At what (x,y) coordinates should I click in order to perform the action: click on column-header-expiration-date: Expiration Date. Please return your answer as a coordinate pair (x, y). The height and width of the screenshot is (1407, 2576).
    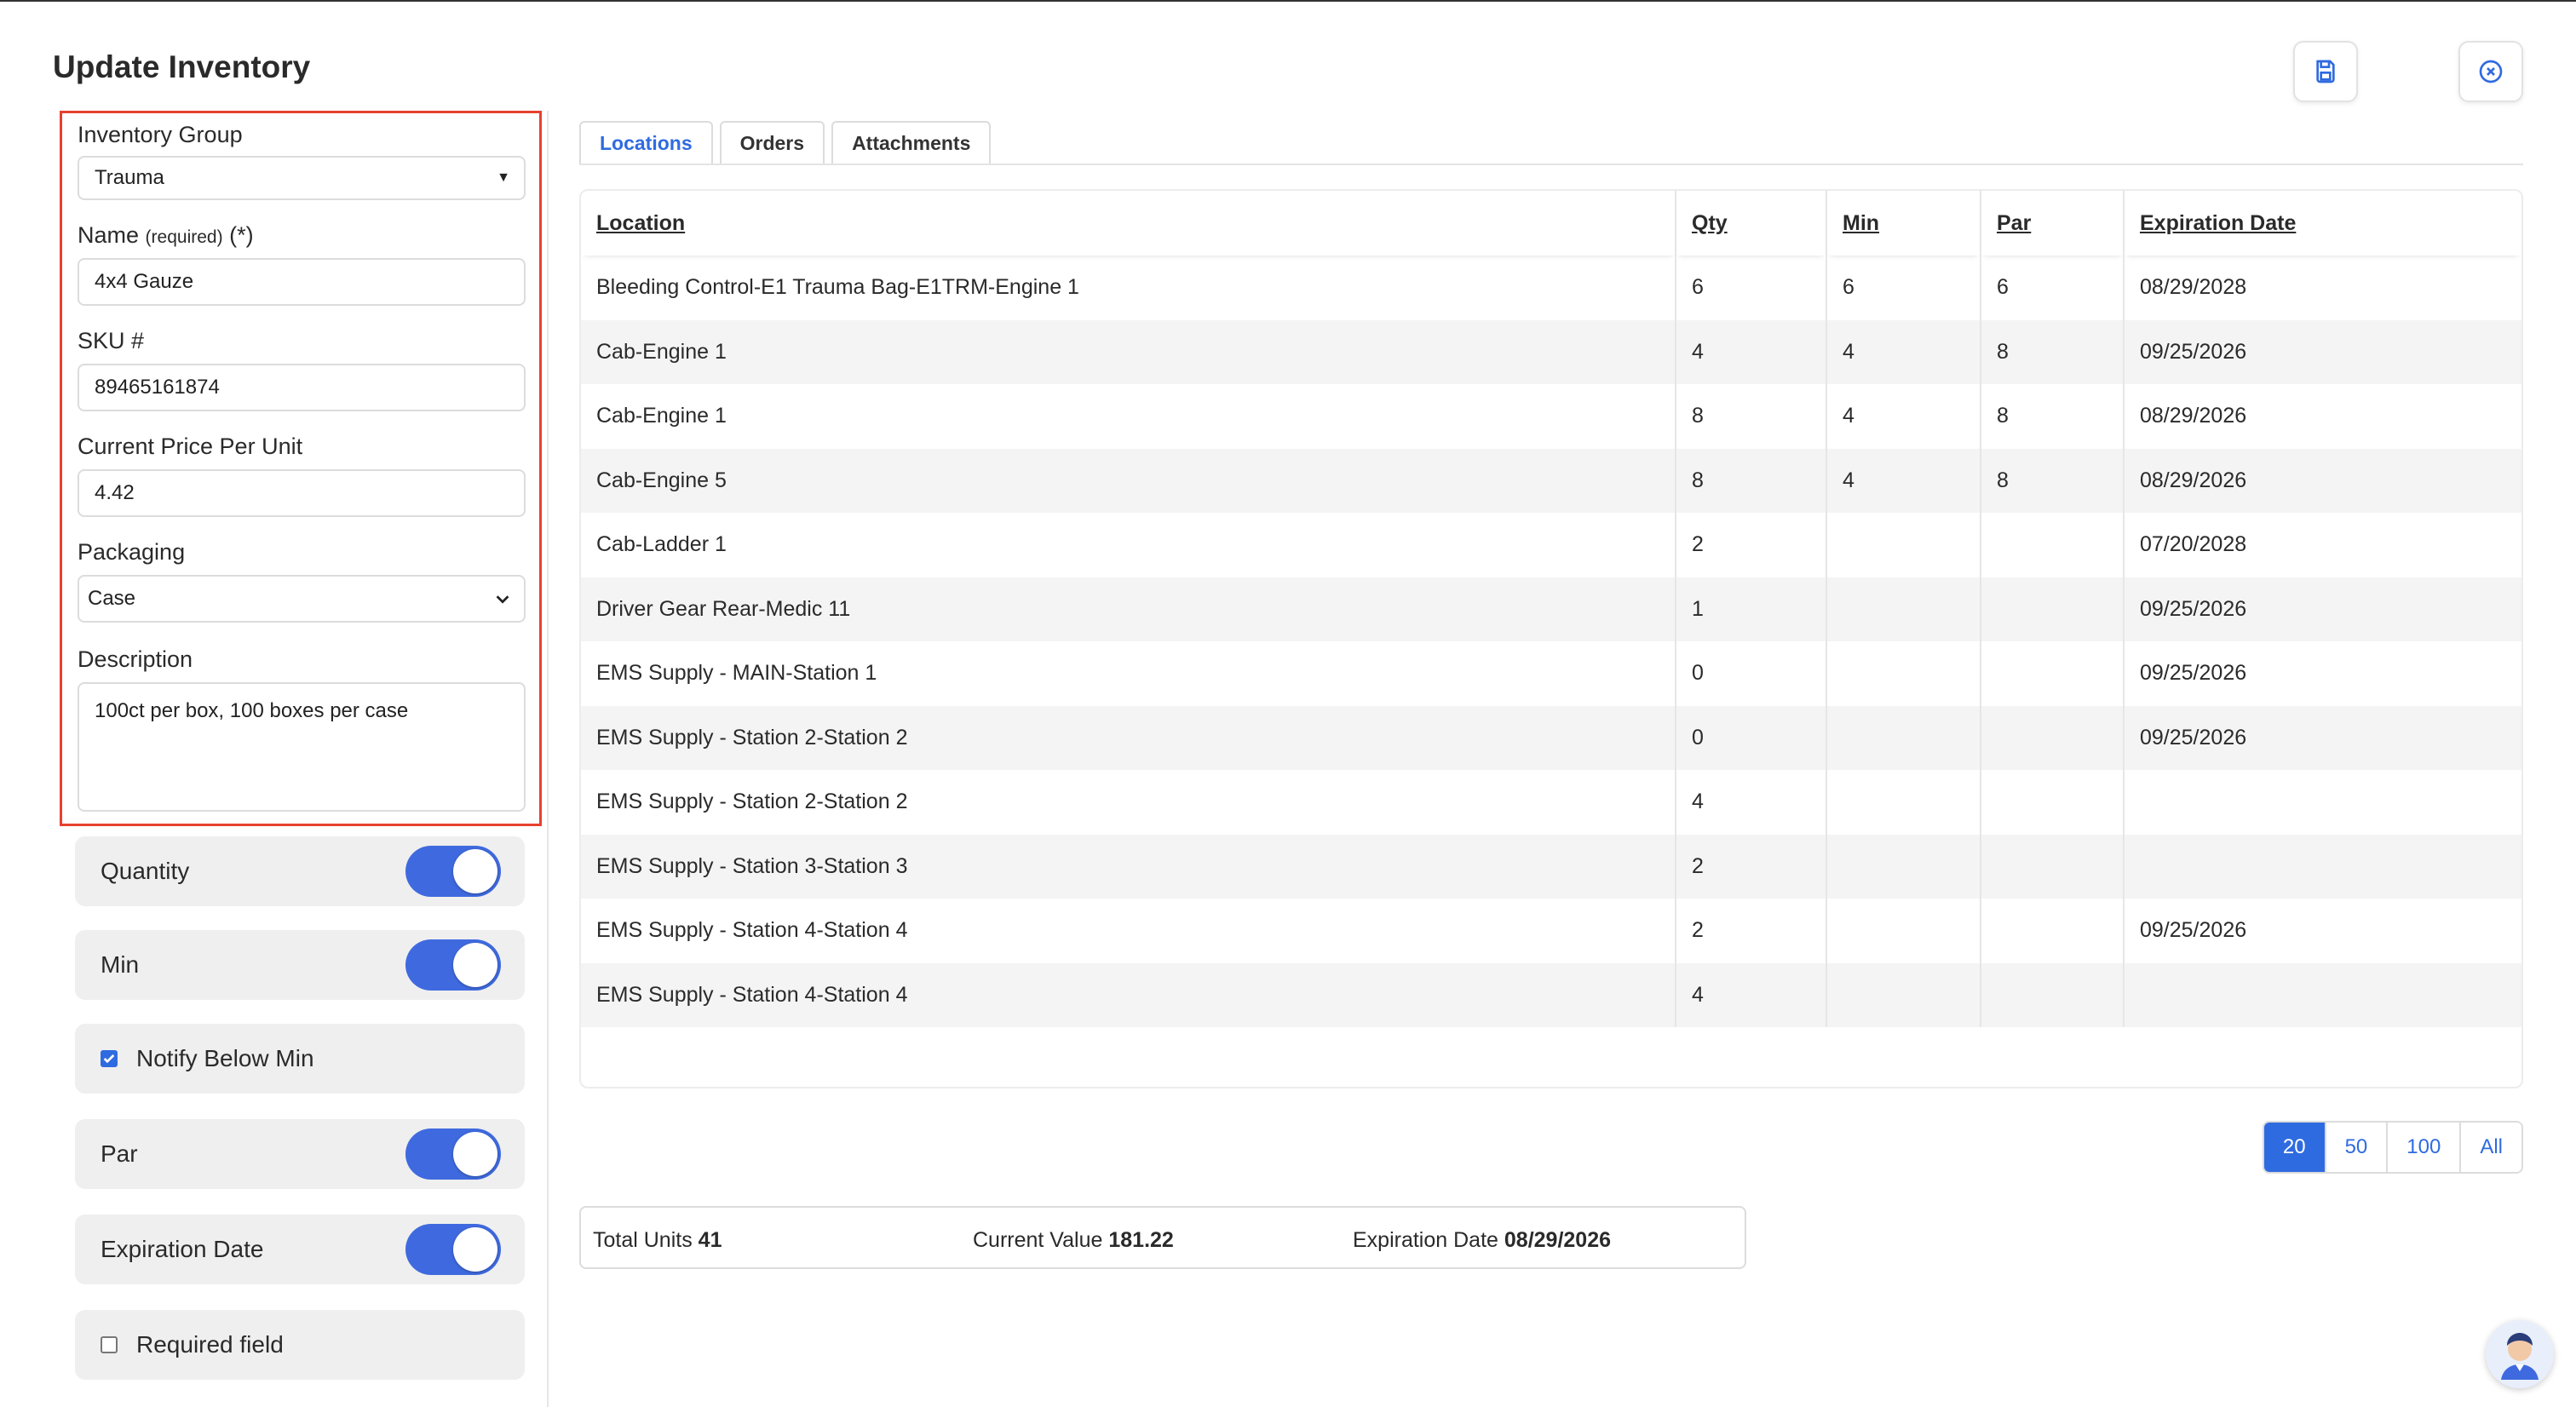
    Looking at the image, I should click on (2322, 223).